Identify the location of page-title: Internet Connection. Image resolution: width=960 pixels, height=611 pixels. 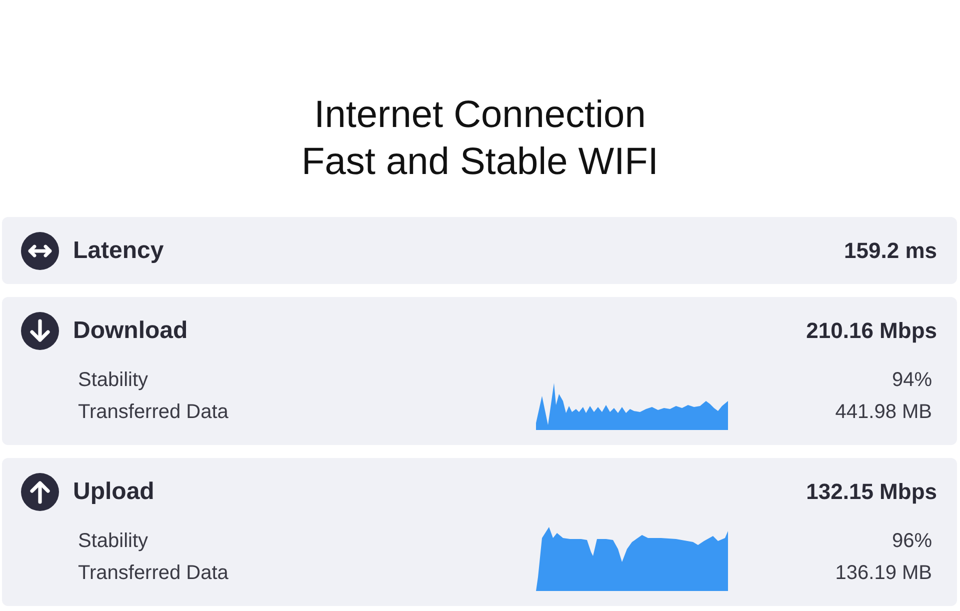
(480, 115).